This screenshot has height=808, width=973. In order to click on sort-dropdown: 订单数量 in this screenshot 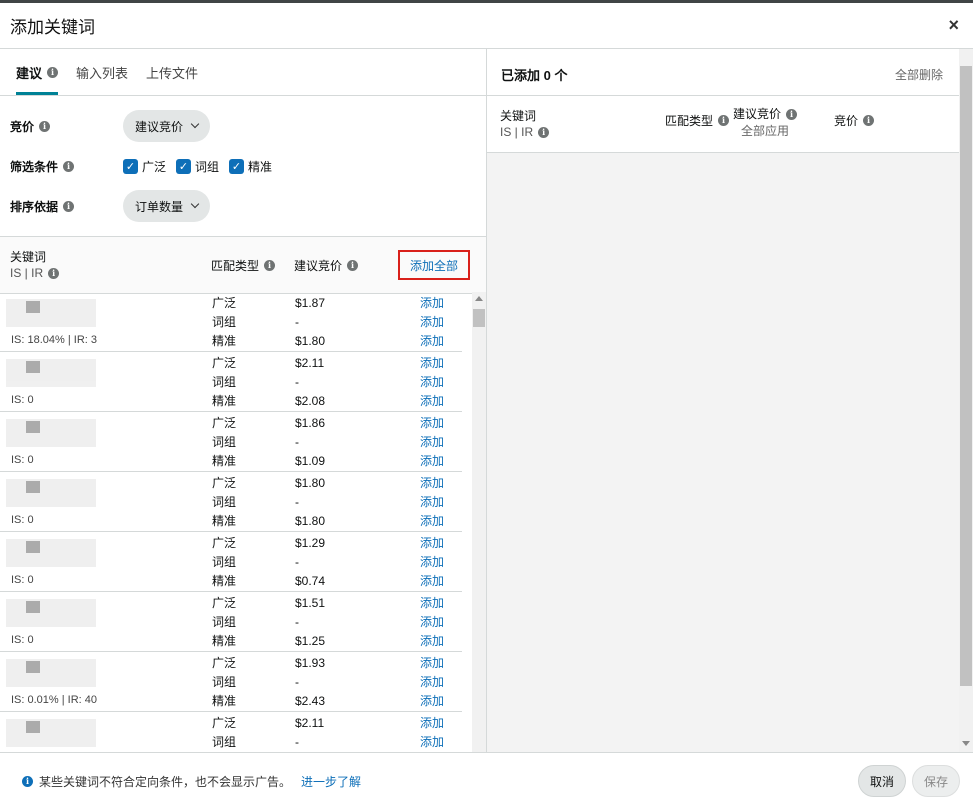, I will do `click(167, 206)`.